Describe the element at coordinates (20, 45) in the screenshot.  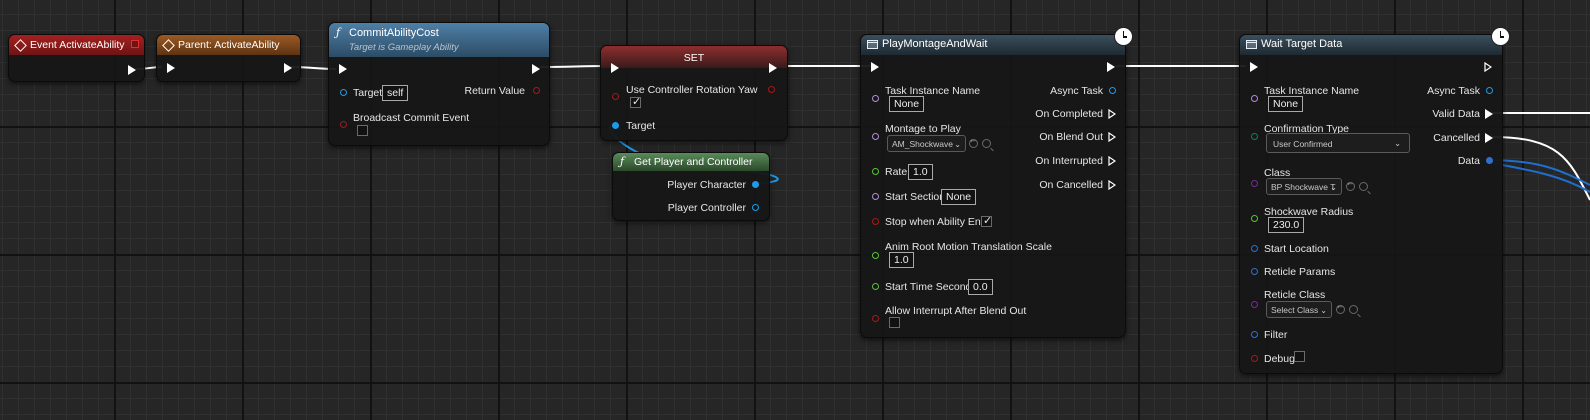
I see `event-diamond-icon` at that location.